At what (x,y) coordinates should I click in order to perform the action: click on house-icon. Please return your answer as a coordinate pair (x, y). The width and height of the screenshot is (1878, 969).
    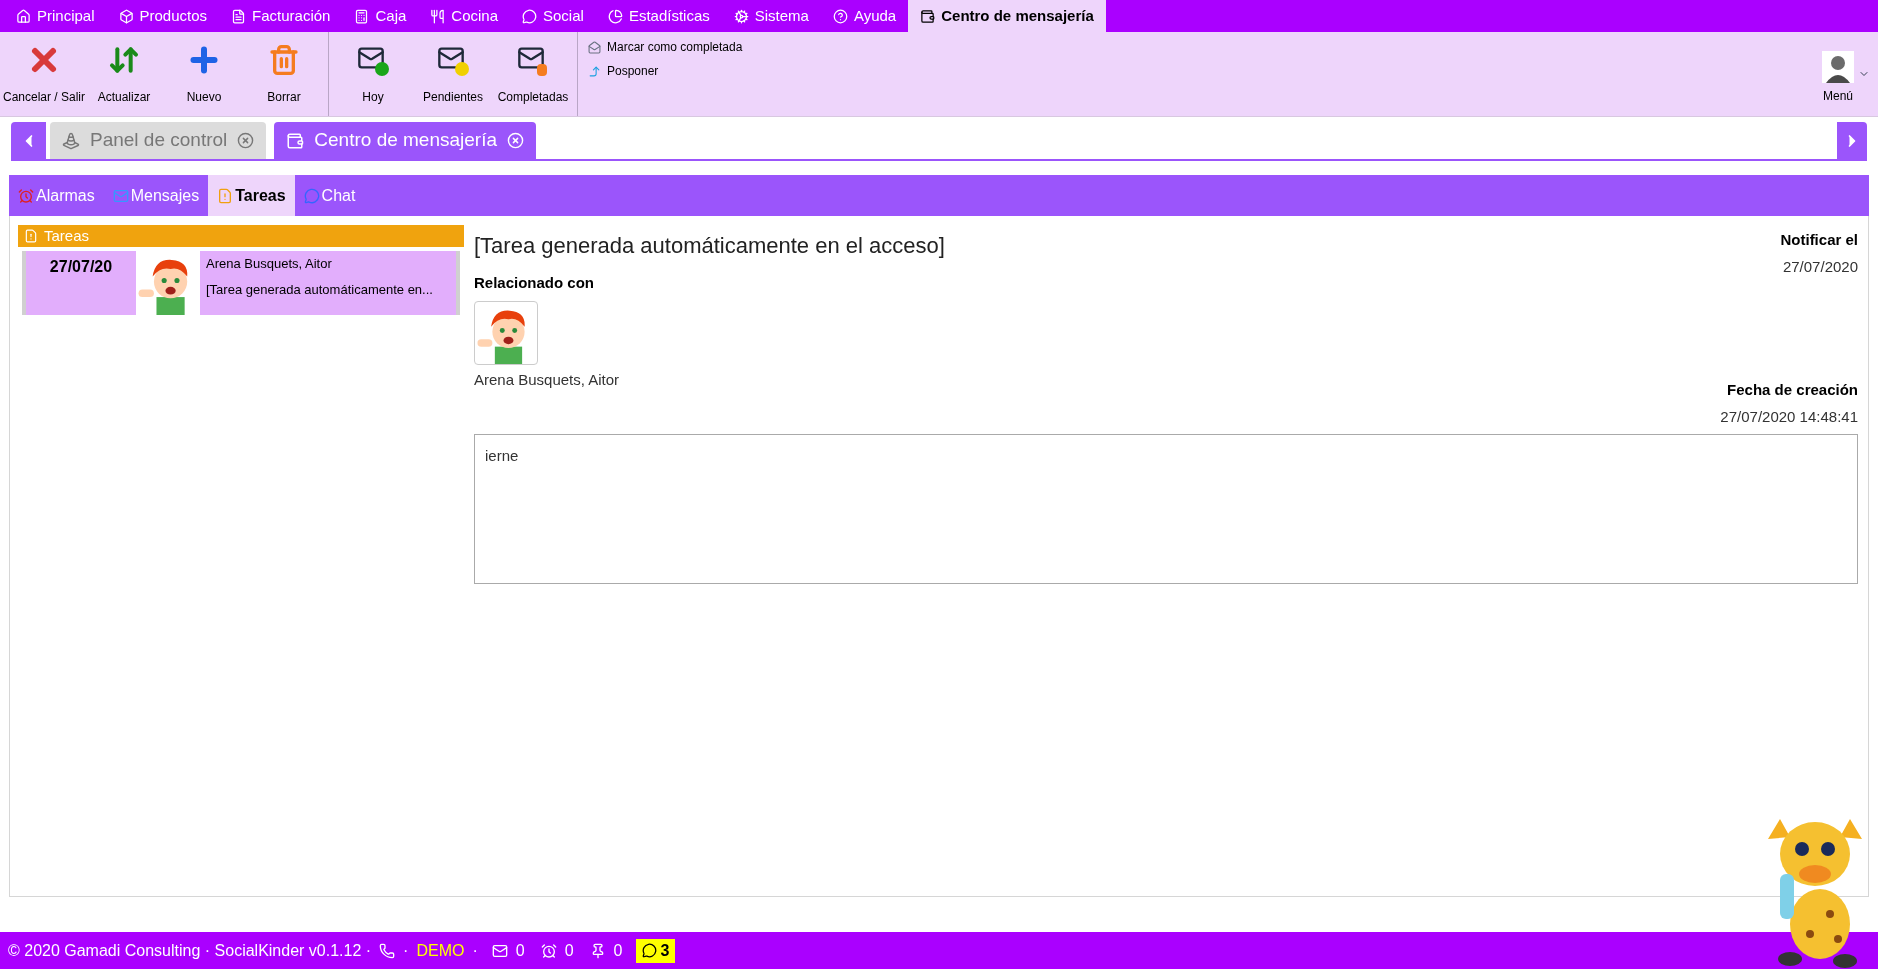
    Looking at the image, I should click on (23, 16).